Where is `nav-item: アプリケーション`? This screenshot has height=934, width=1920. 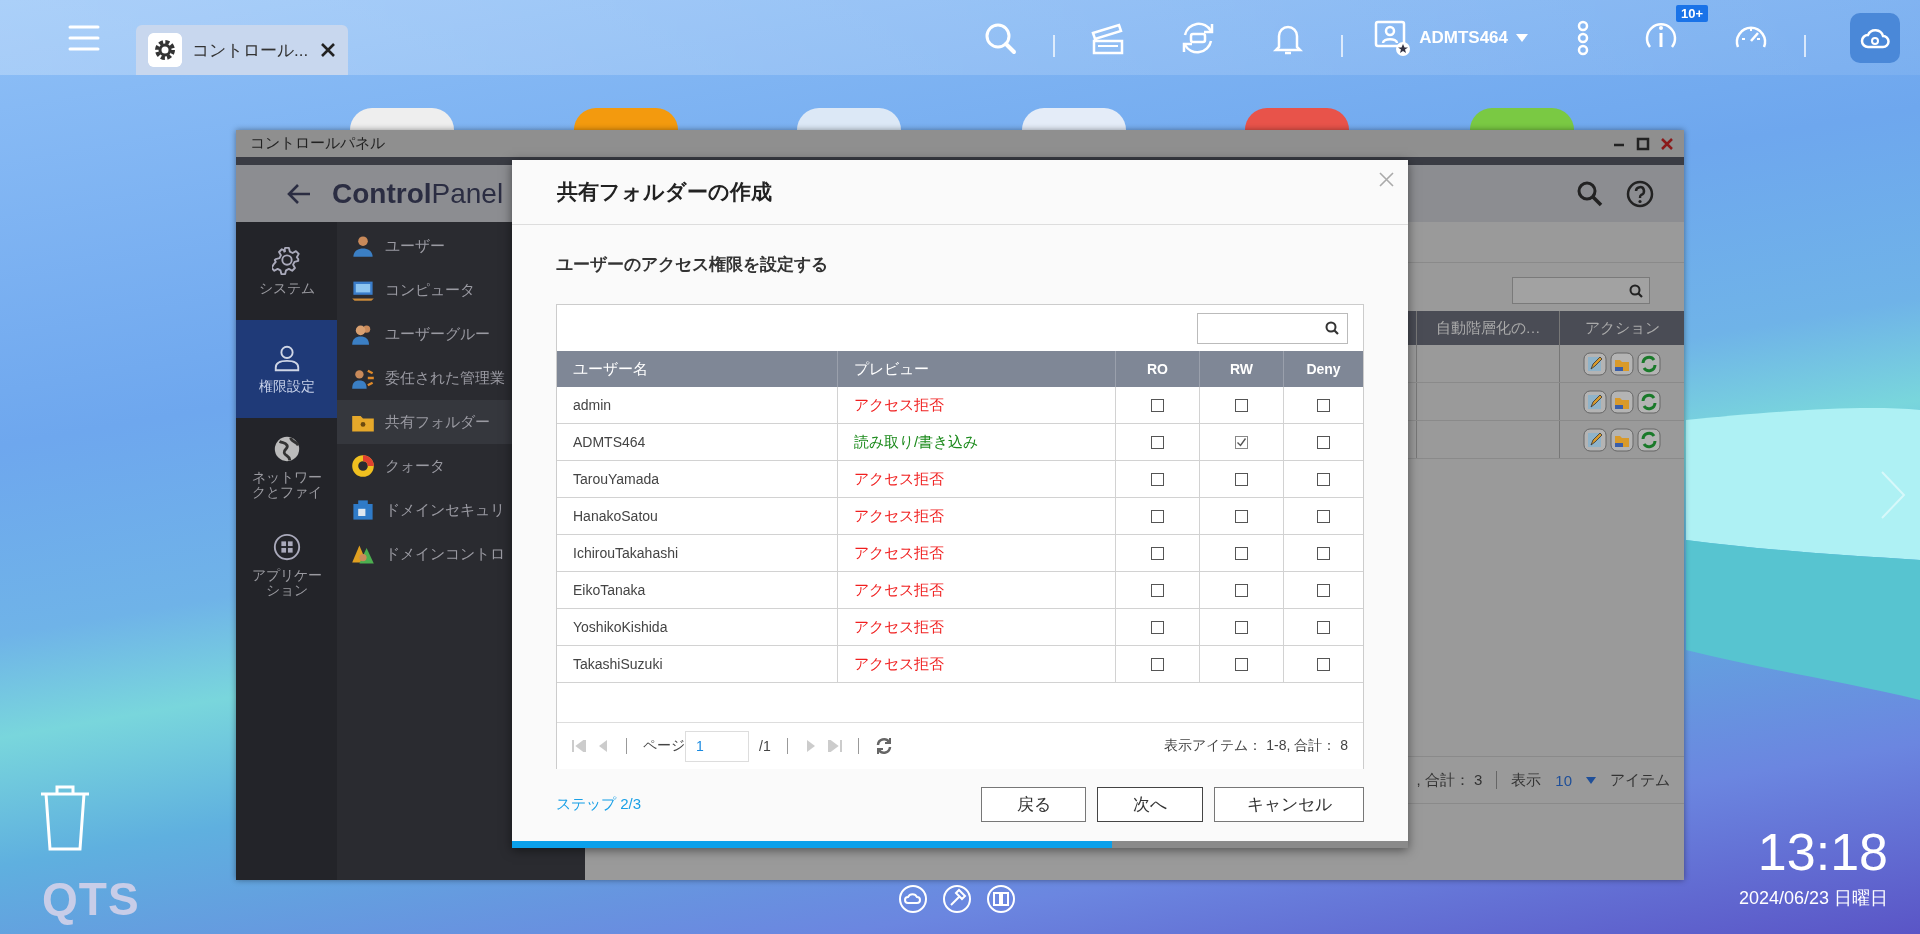
nav-item: アプリケーション is located at coordinates (286, 565).